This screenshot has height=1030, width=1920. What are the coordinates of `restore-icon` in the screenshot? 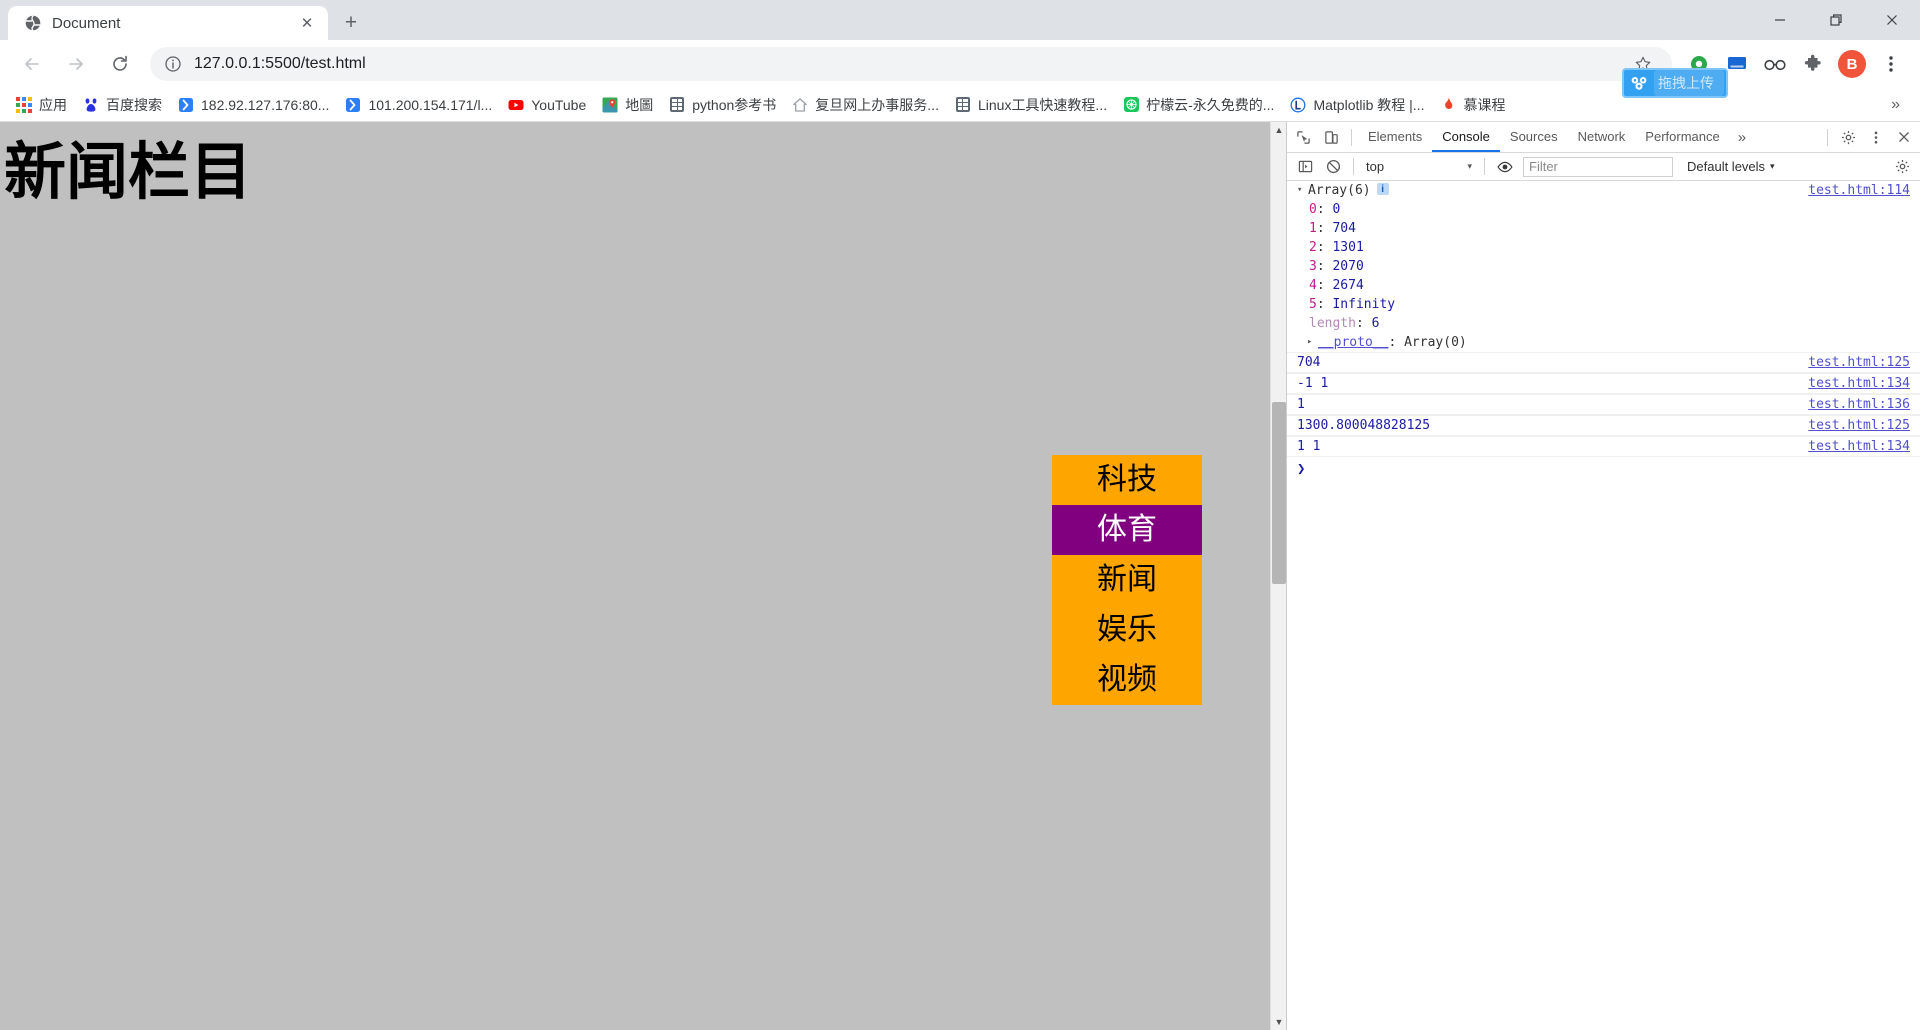 It's located at (1836, 20).